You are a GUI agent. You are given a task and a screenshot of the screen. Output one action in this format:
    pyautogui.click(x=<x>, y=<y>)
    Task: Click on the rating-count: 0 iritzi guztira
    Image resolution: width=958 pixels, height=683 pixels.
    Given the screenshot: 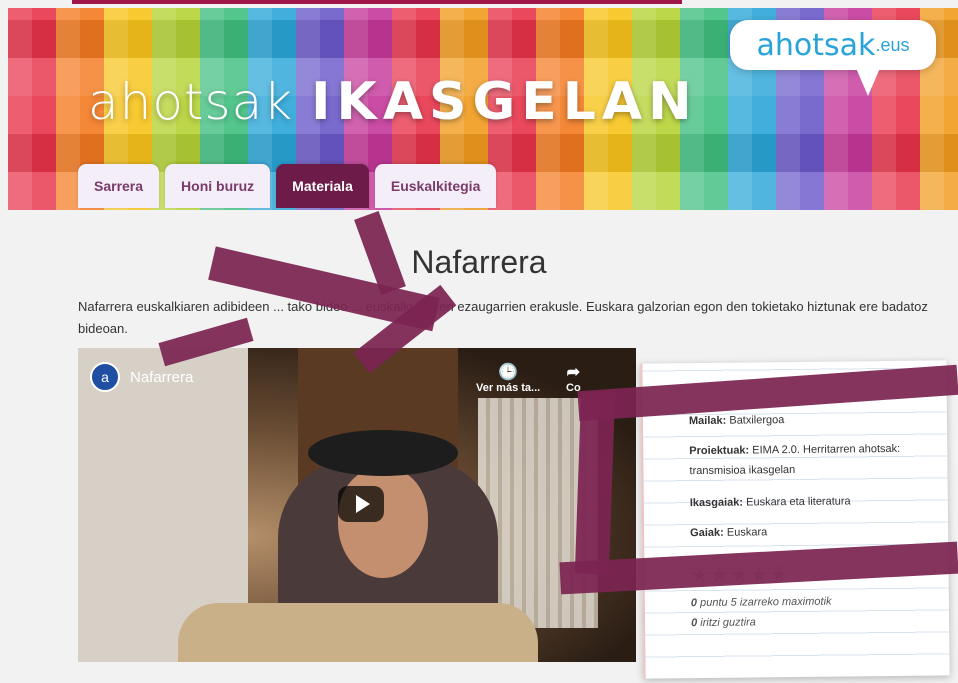 What is the action you would take?
    pyautogui.click(x=723, y=622)
    